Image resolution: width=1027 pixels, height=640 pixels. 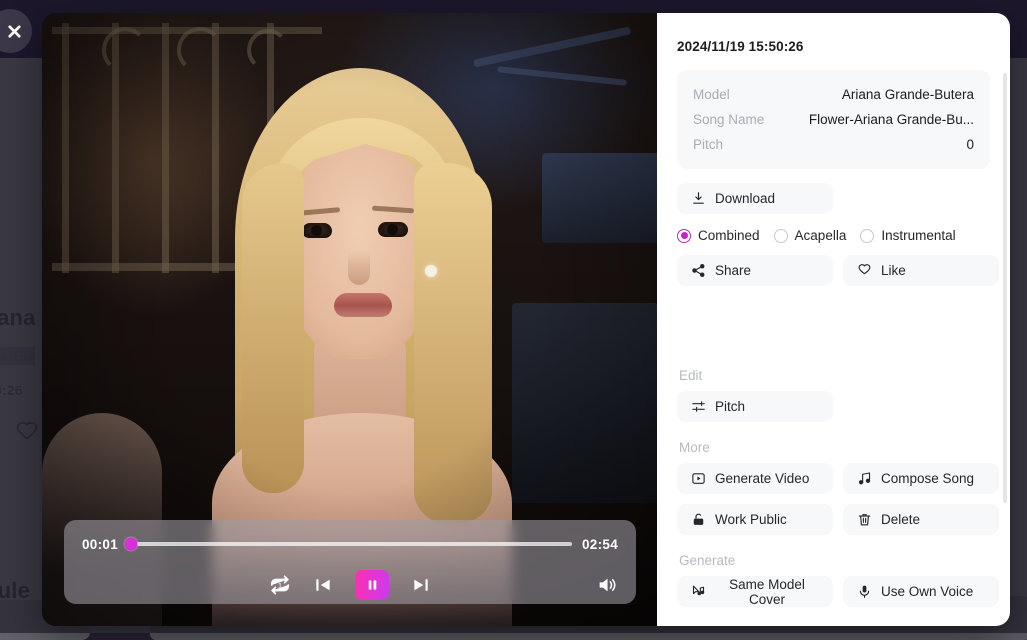 I want to click on total-time-label: 02:54, so click(x=600, y=544).